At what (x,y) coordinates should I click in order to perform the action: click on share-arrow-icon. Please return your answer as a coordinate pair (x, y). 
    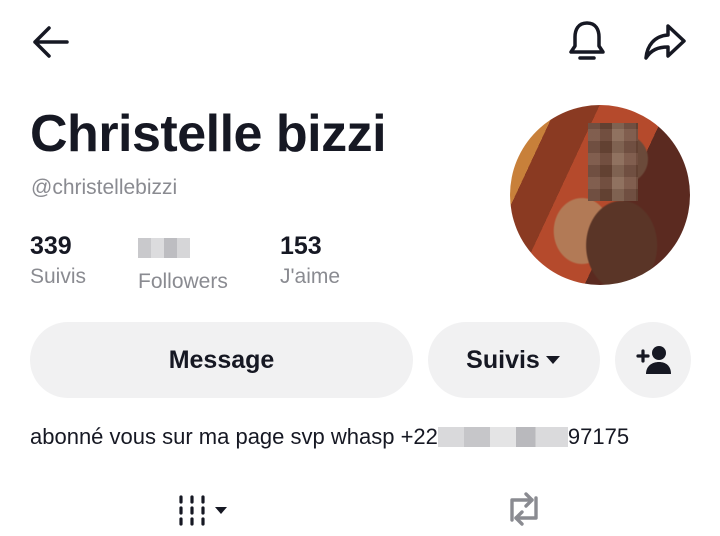
    Looking at the image, I should click on (665, 42).